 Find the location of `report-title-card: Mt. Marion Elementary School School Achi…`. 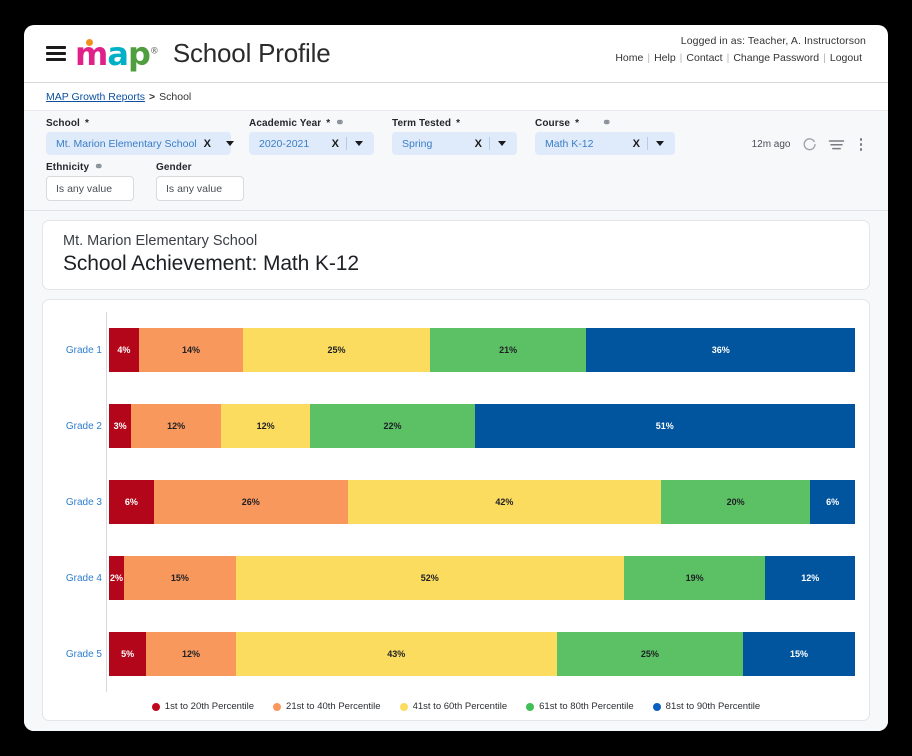

report-title-card: Mt. Marion Elementary School School Achi… is located at coordinates (456, 255).